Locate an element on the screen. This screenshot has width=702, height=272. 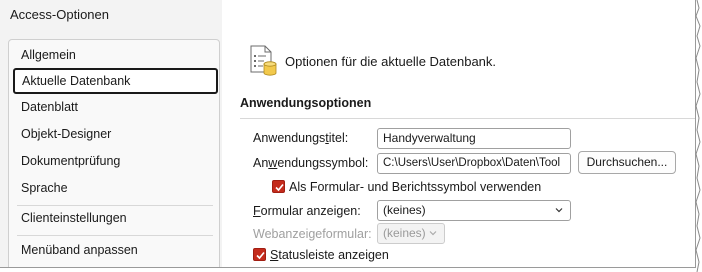
statusbar-checkbox is located at coordinates (259, 254).